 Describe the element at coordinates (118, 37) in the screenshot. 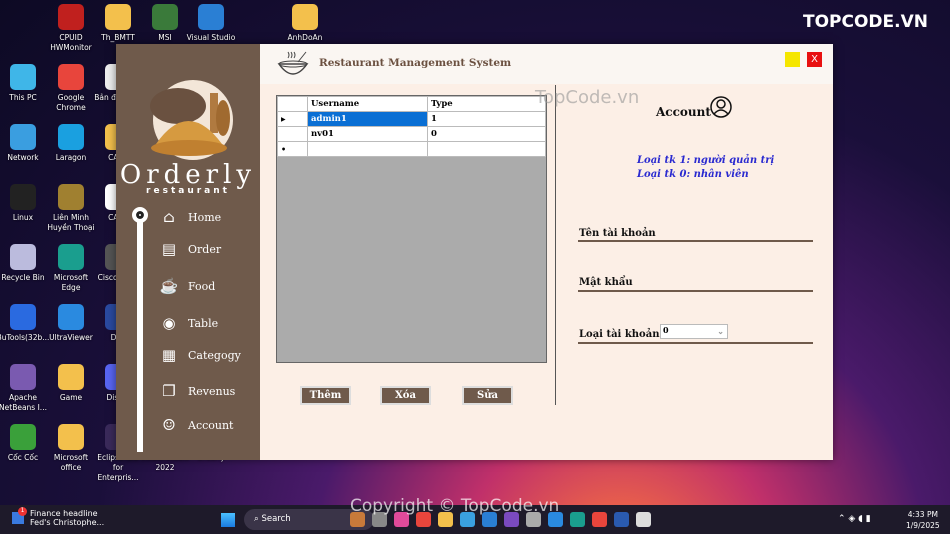

I see `desktop-icon-label: Th_BMTT` at that location.